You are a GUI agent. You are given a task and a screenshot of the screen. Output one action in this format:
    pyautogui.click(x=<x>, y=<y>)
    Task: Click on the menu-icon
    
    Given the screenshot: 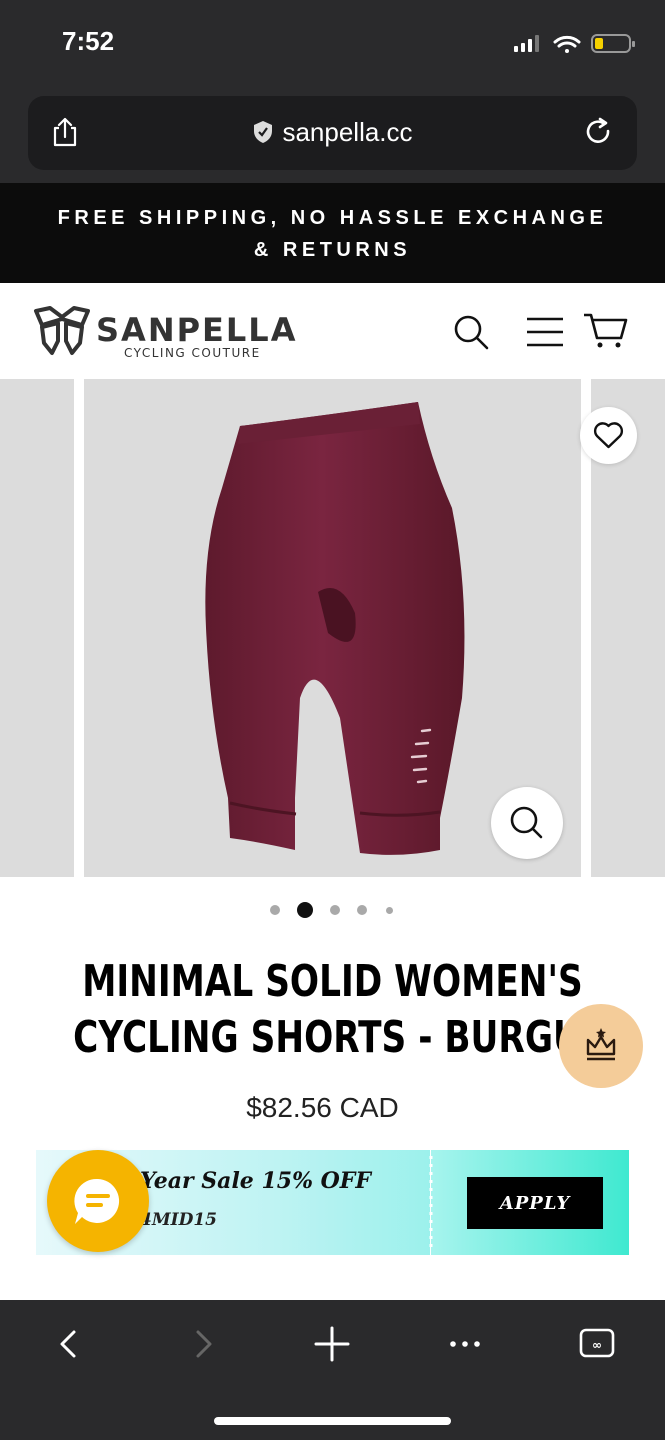 What is the action you would take?
    pyautogui.click(x=546, y=332)
    